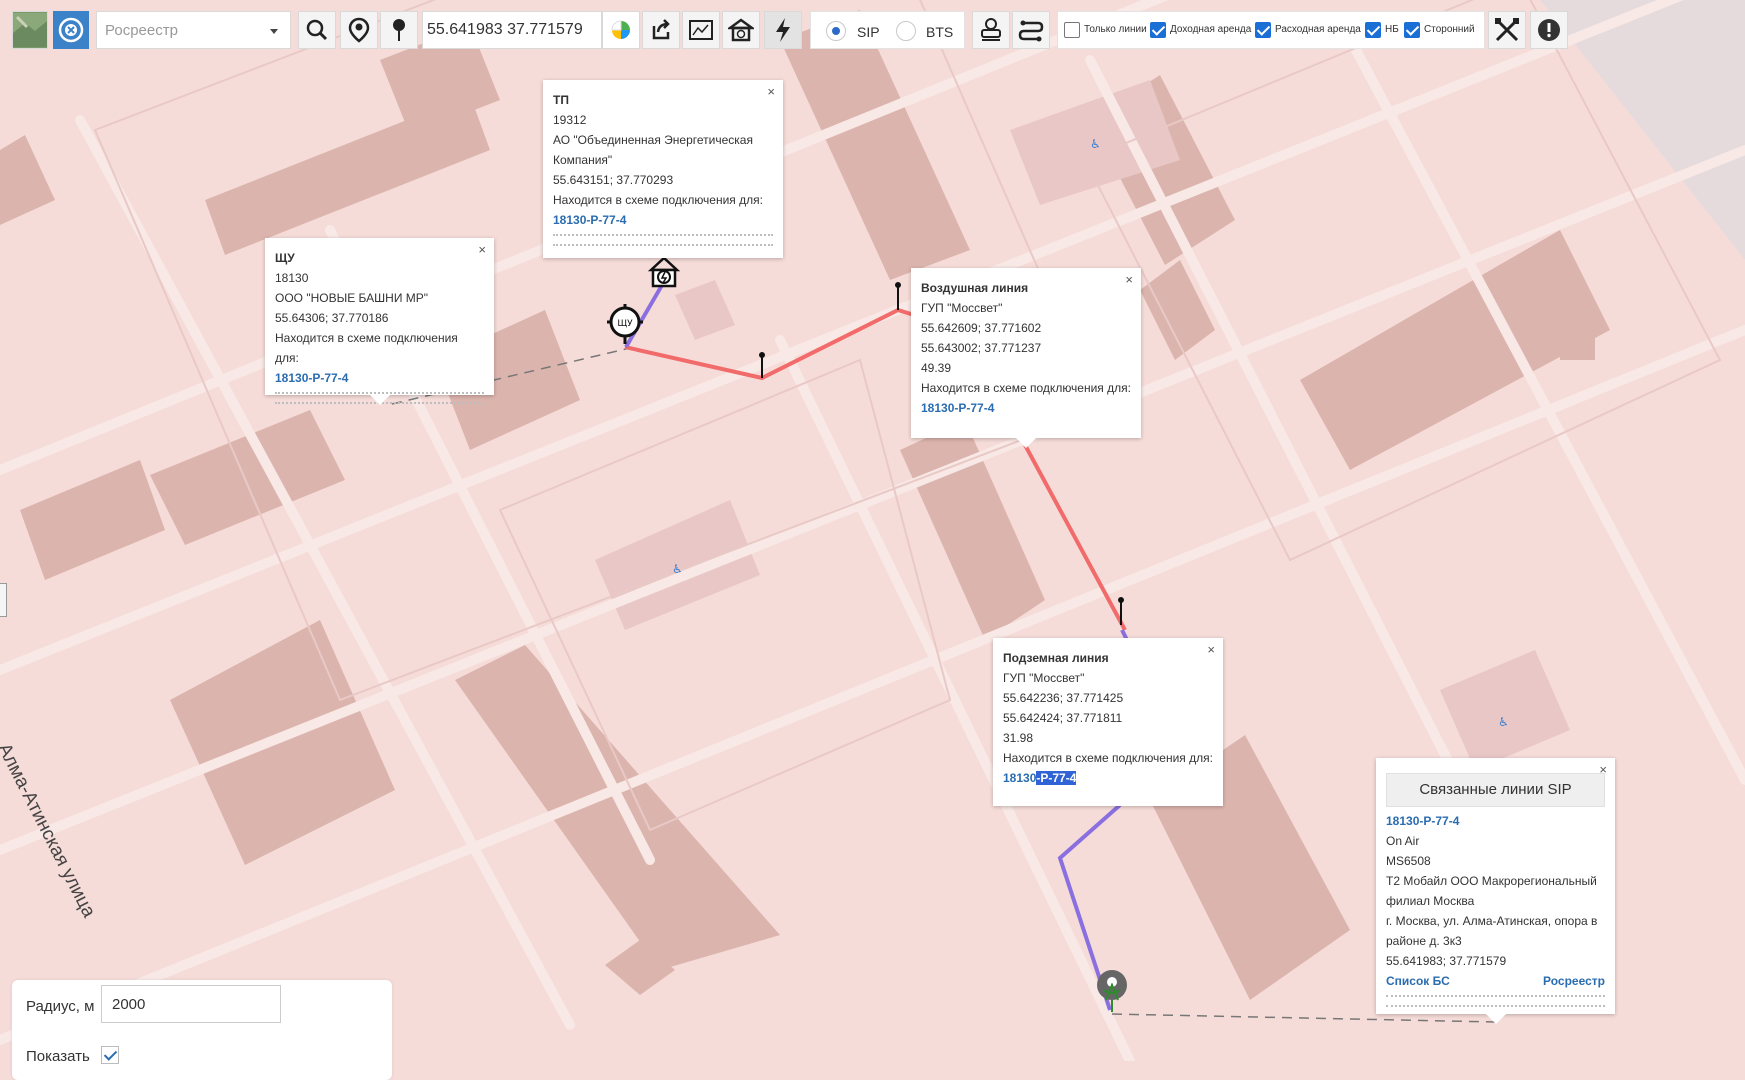 The width and height of the screenshot is (1745, 1080). I want to click on sip-coords: 55.641983; 37.771579, so click(1446, 961).